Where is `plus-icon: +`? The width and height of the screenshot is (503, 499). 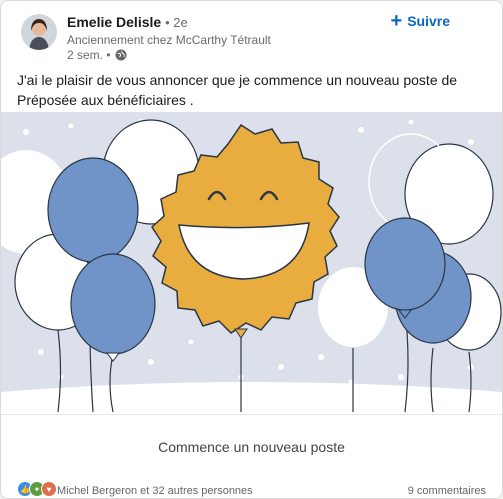
plus-icon: + is located at coordinates (396, 21).